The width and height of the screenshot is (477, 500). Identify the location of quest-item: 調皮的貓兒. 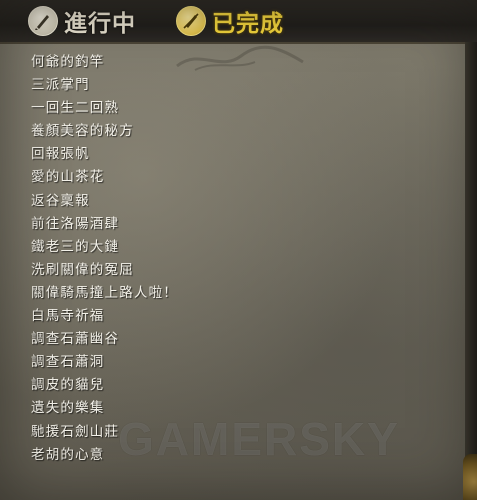
(104, 385).